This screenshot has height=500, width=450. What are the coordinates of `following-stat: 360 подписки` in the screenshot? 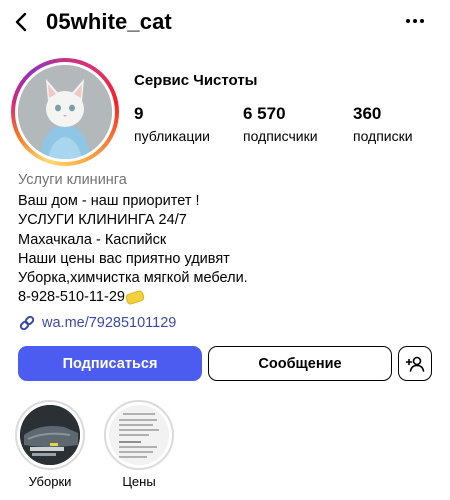 It's located at (383, 124).